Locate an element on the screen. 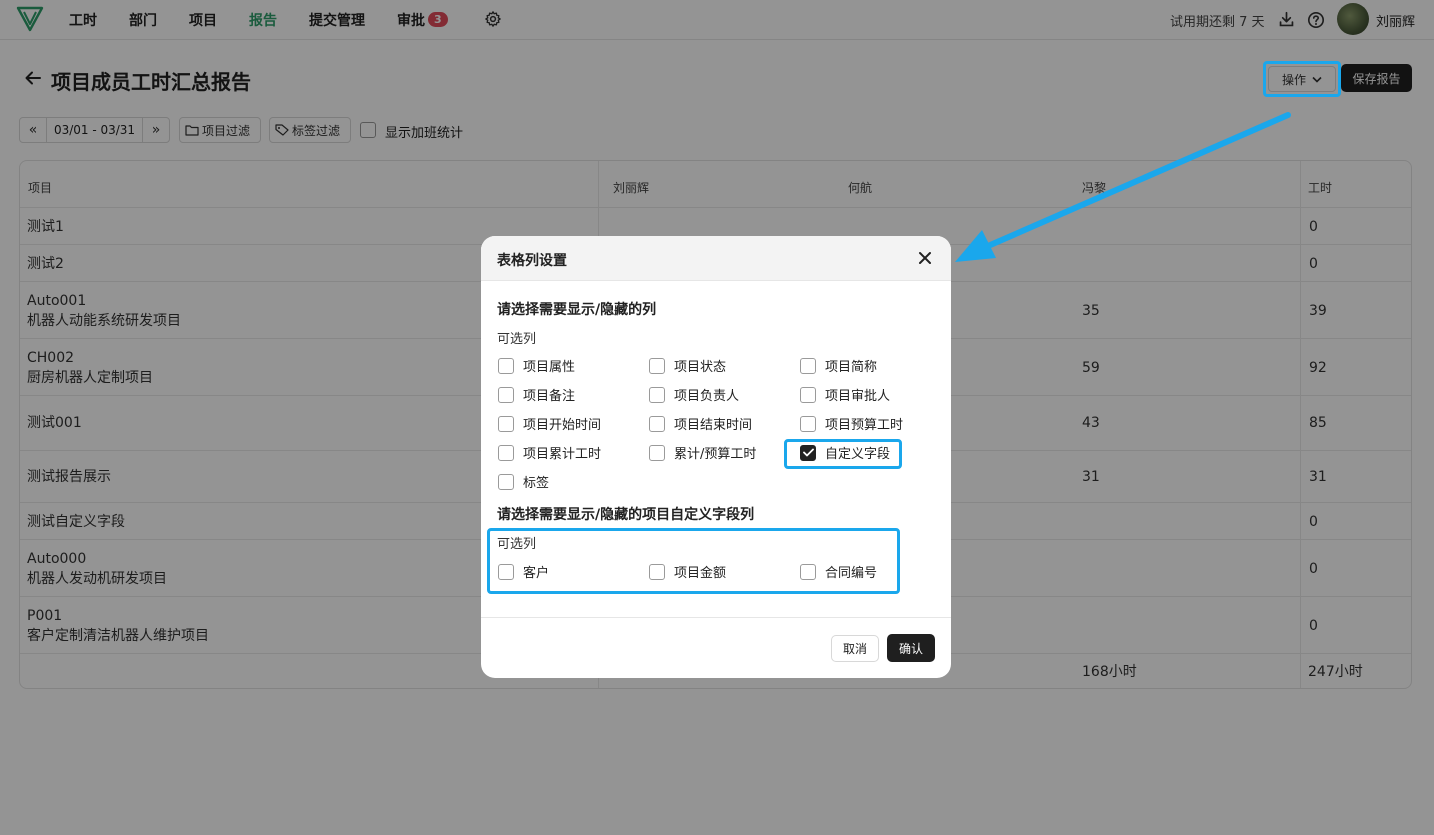  option-label: 项目结束时间 is located at coordinates (713, 425).